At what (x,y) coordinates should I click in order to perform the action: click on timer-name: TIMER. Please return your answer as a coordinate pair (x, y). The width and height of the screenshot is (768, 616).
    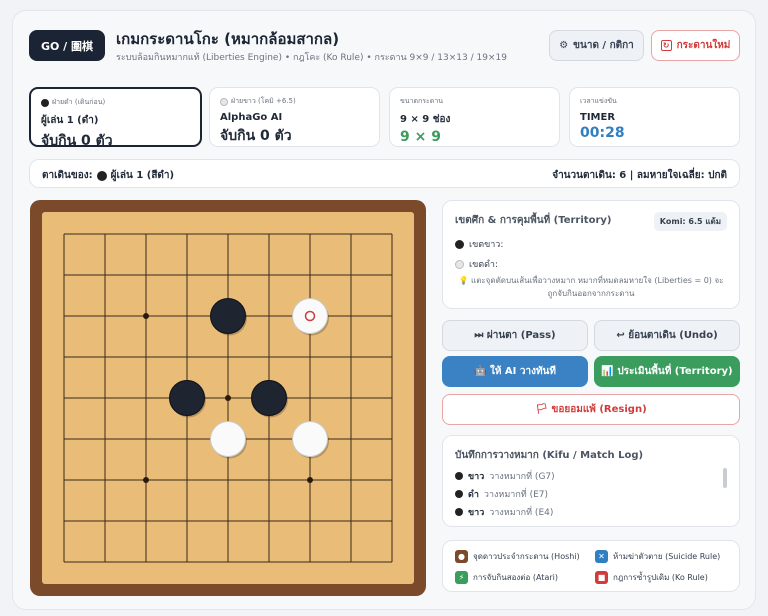
    Looking at the image, I should click on (598, 117).